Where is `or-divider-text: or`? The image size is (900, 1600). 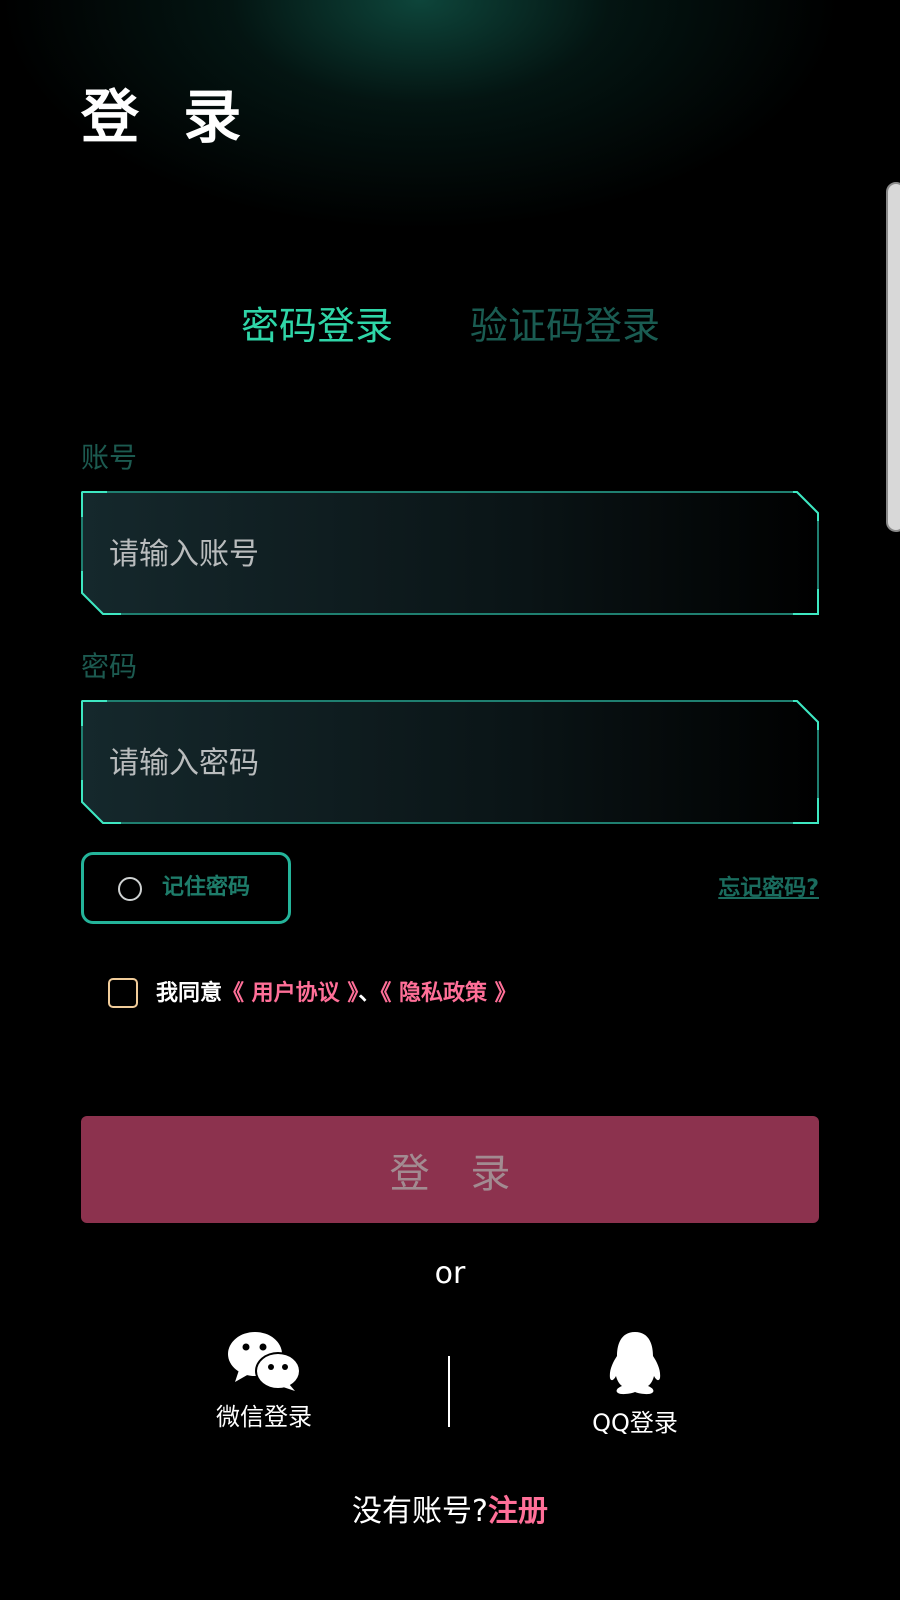 or-divider-text: or is located at coordinates (450, 1273).